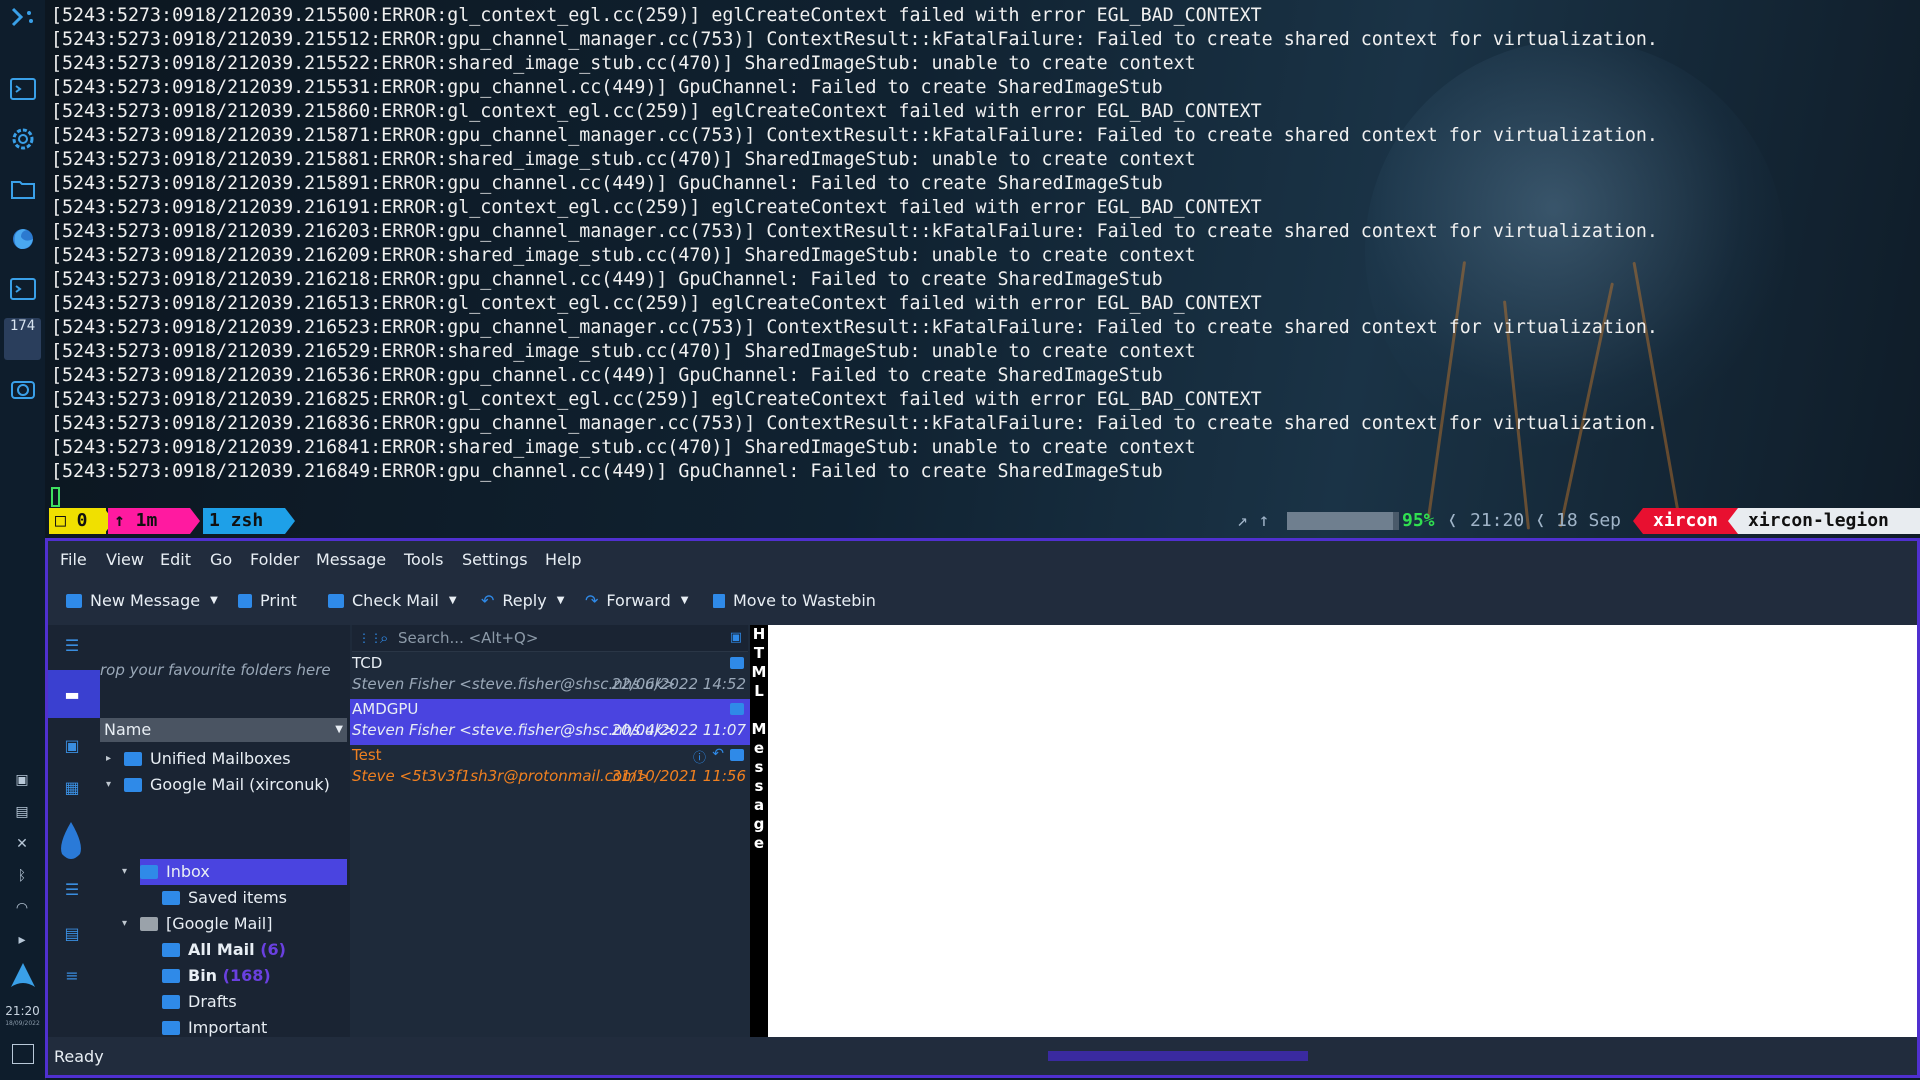 The image size is (1920, 1080). Describe the element at coordinates (72, 694) in the screenshot. I see `mail-icon: ▬` at that location.